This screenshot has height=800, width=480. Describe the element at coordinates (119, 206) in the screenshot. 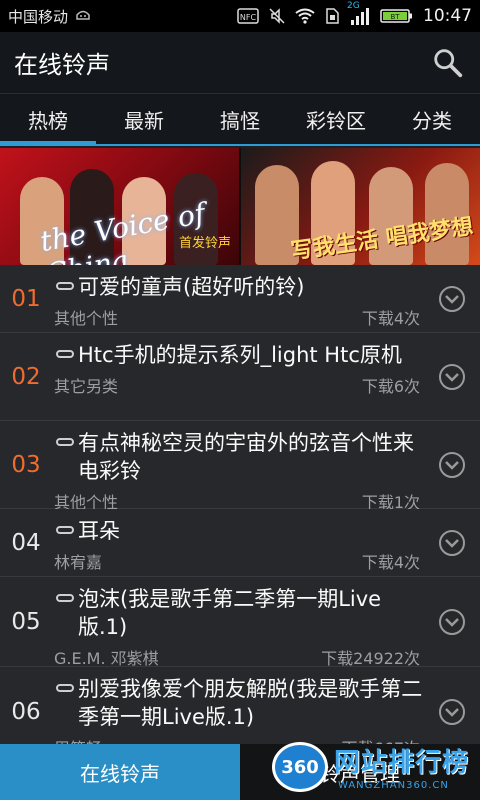

I see `banner-voice-of-china: the Voice of China 首发铃声` at that location.